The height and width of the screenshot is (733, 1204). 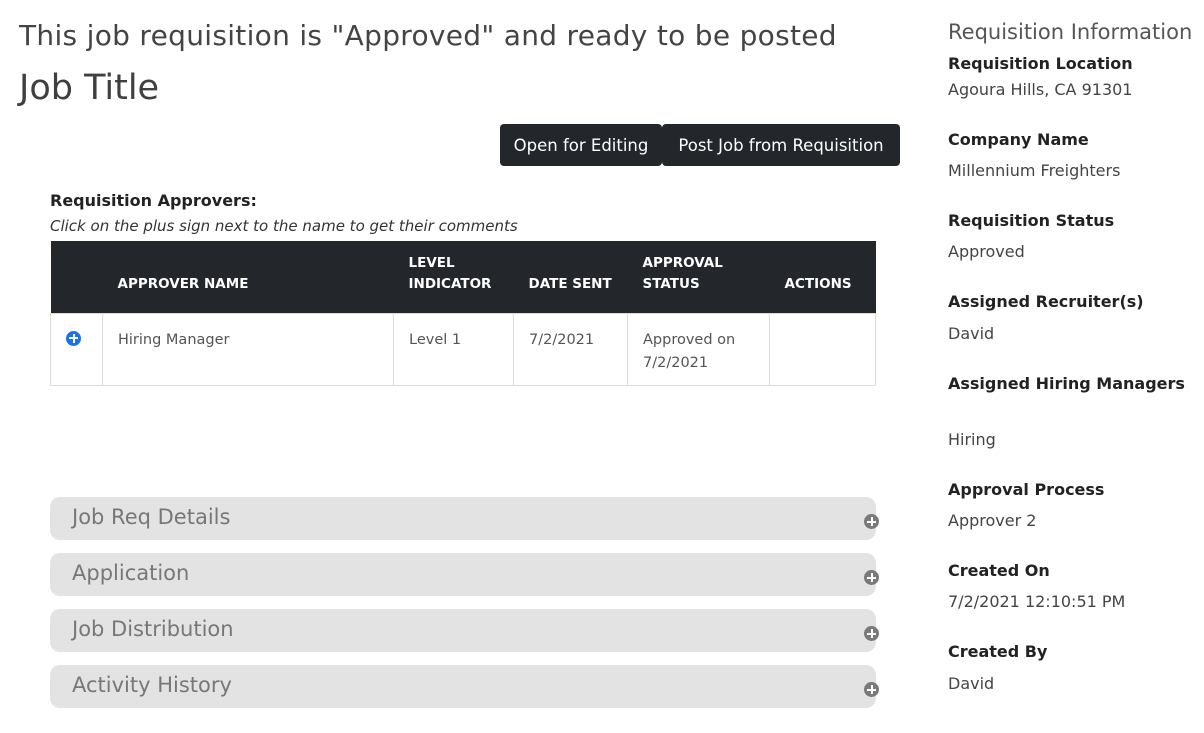 I want to click on info-label-approval-process: Approval Process, so click(x=1026, y=489).